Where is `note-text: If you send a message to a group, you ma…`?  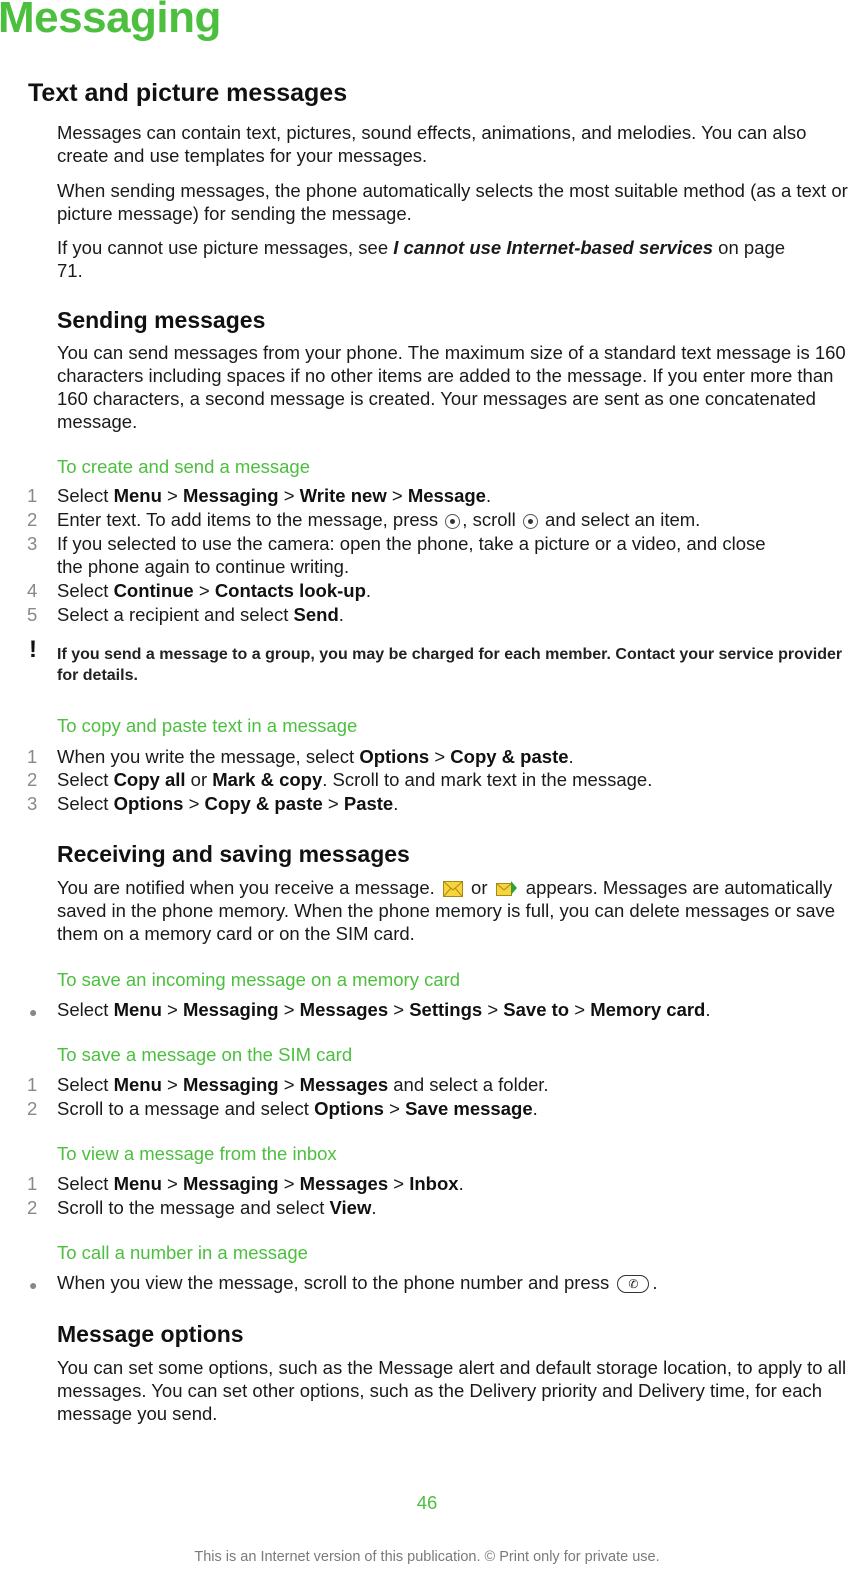
note-text: If you send a message to a group, you ma… is located at coordinates (450, 665).